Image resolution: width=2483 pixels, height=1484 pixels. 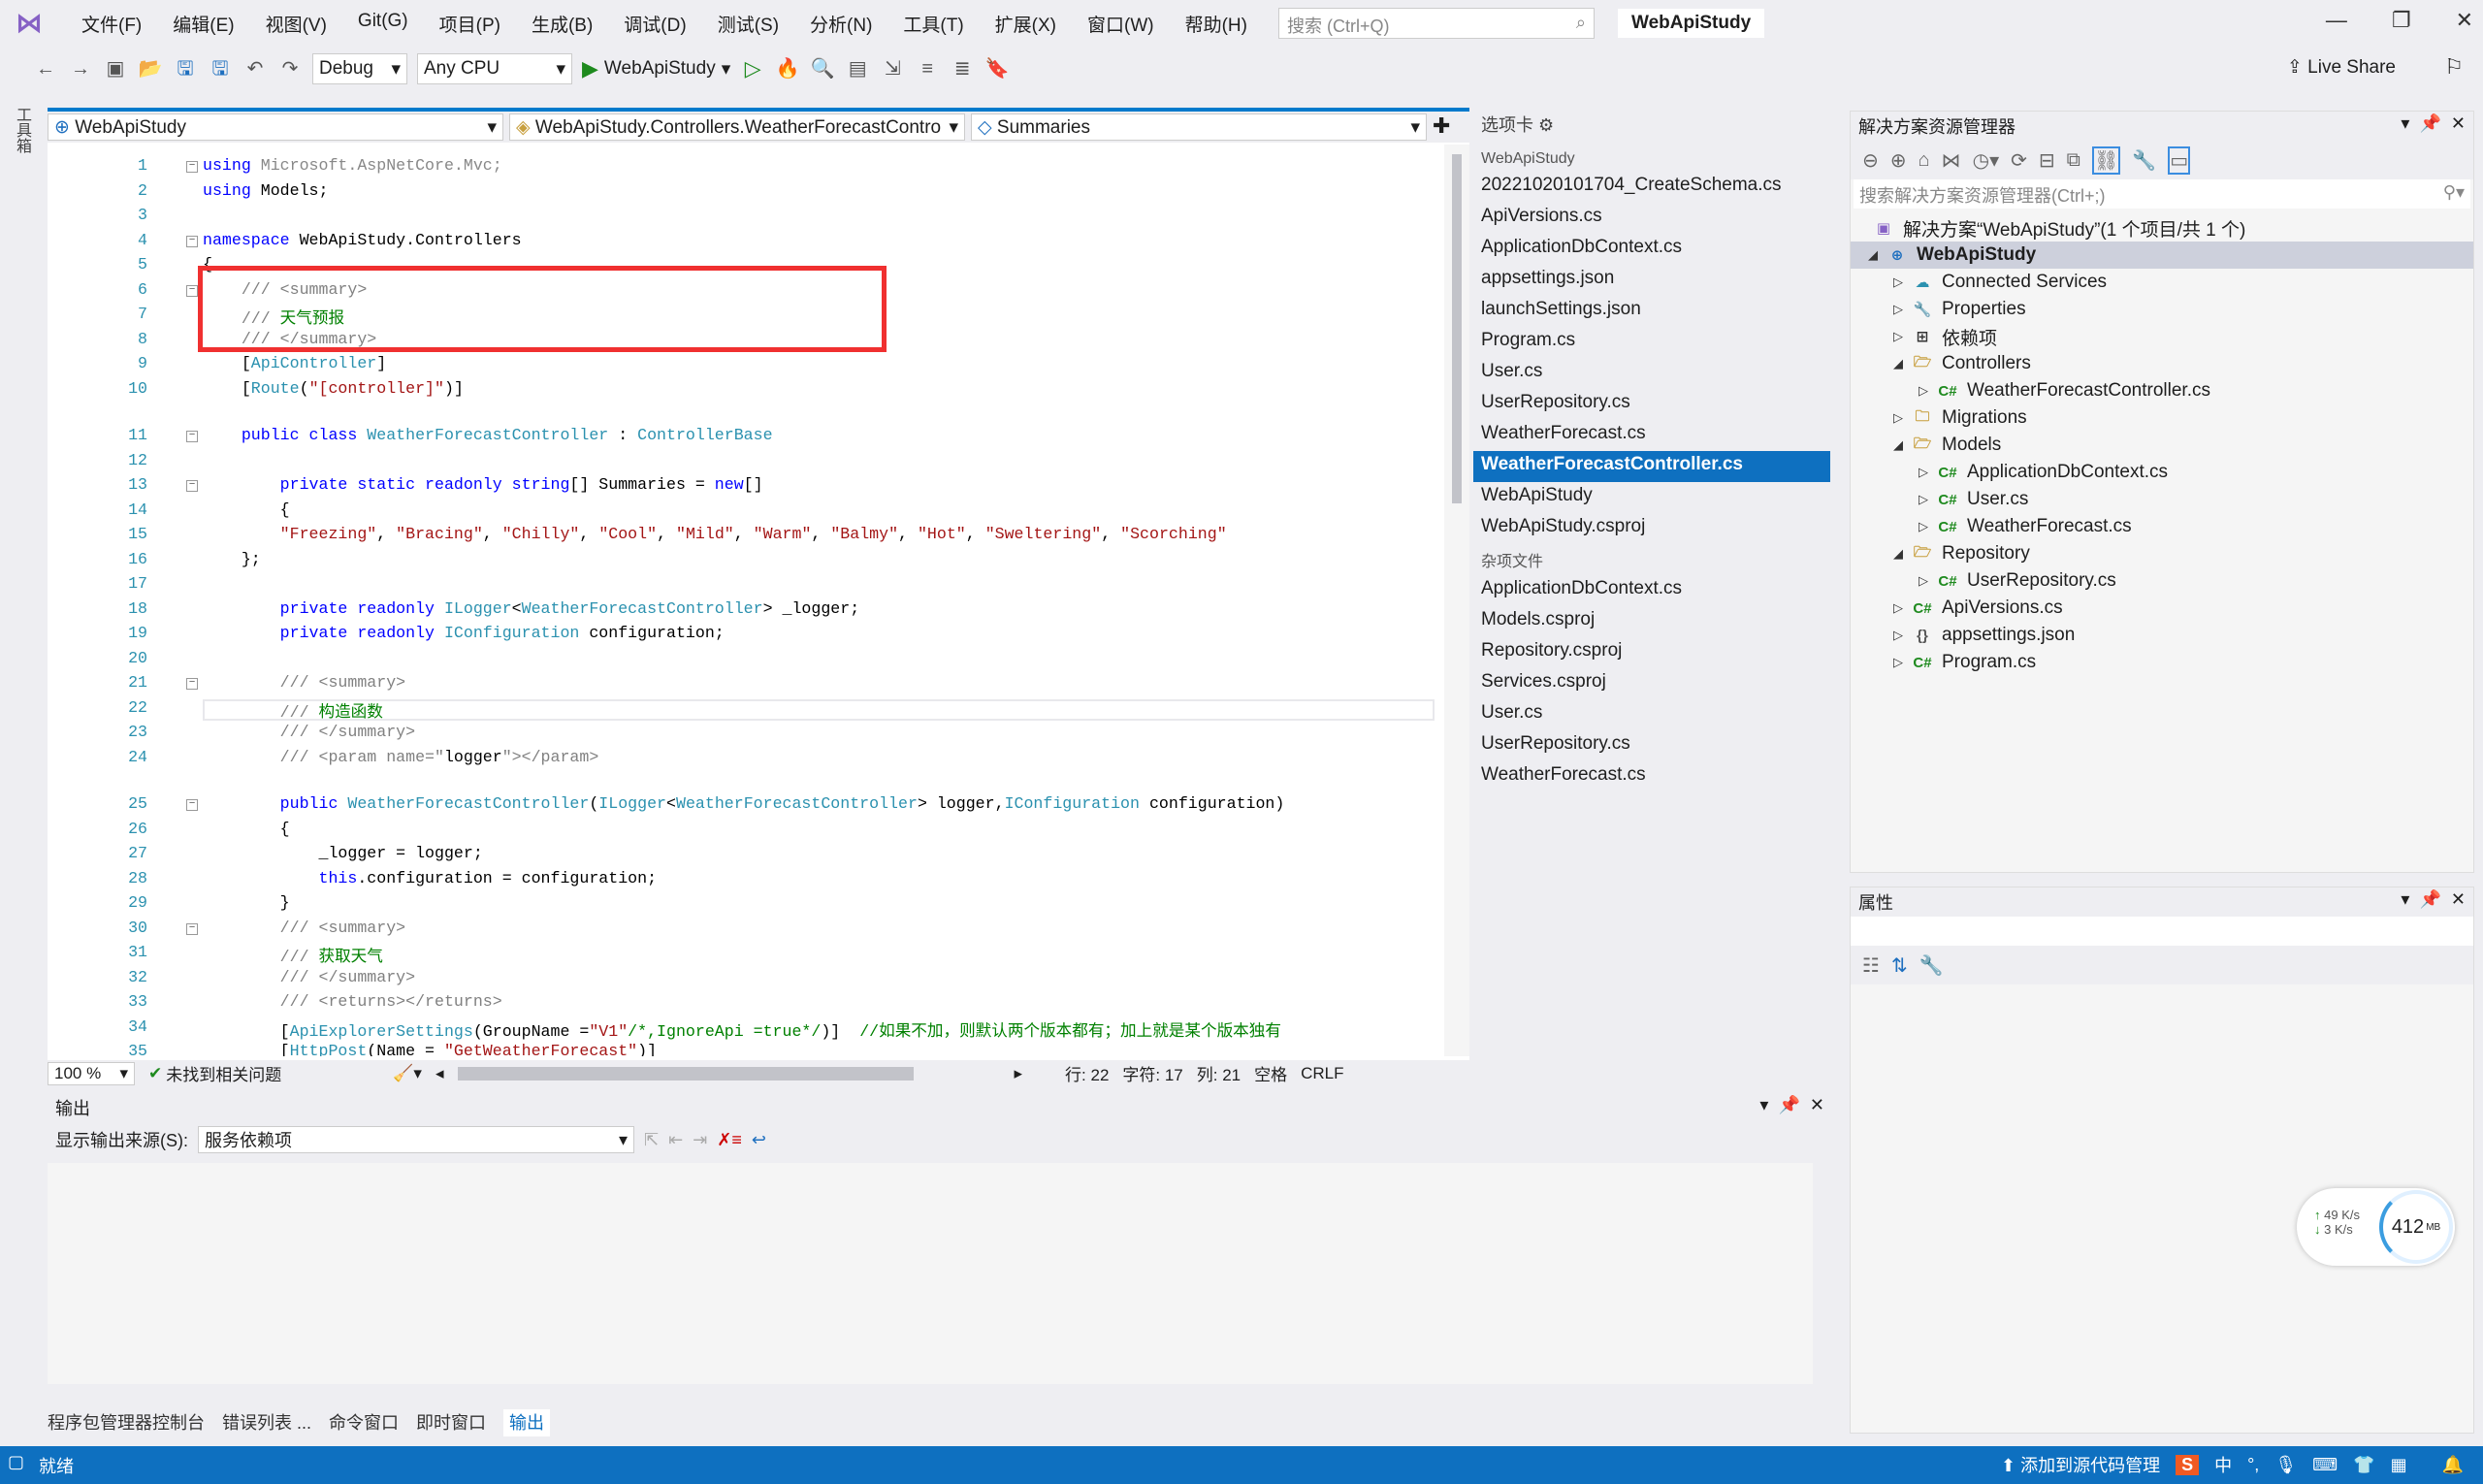 I want to click on toolbox-item: Services.csproj, so click(x=1658, y=683).